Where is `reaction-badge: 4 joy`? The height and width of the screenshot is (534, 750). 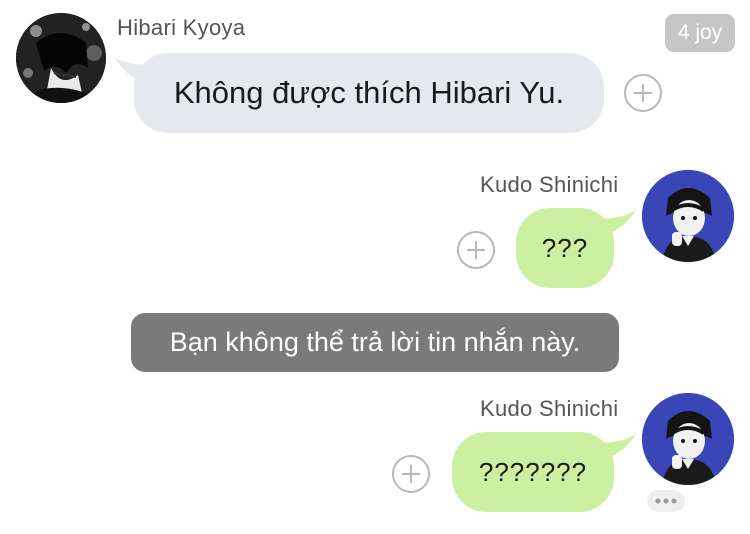 reaction-badge: 4 joy is located at coordinates (700, 33).